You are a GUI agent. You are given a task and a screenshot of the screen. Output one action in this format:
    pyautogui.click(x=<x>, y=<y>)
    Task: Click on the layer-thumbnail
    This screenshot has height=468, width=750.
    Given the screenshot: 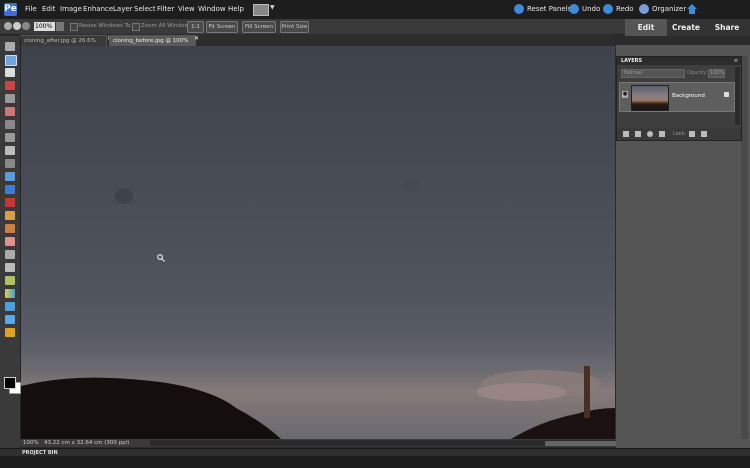 What is the action you would take?
    pyautogui.click(x=650, y=98)
    